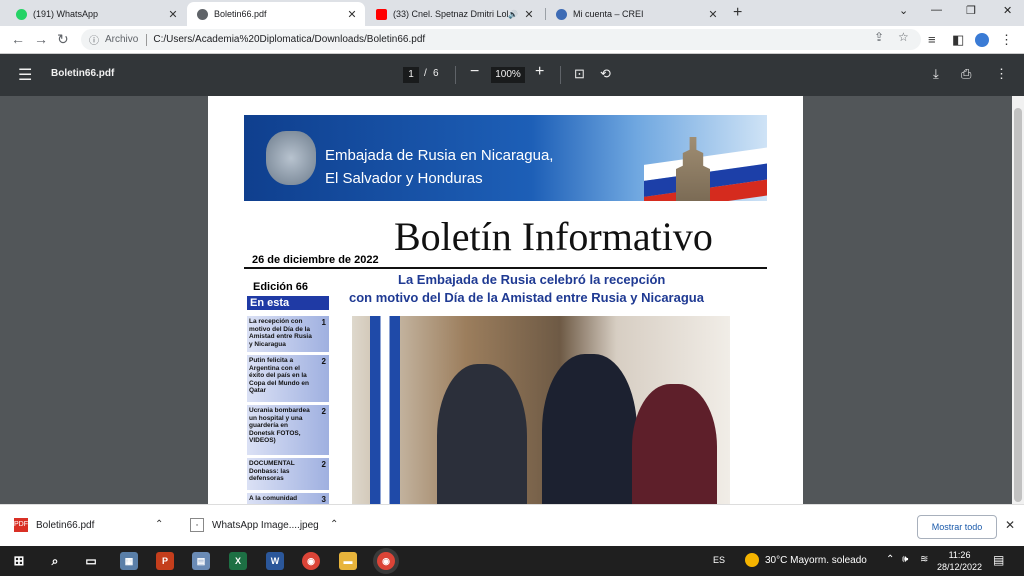 The width and height of the screenshot is (1024, 576). Describe the element at coordinates (201, 561) in the screenshot. I see `network-app-icon: ▤` at that location.